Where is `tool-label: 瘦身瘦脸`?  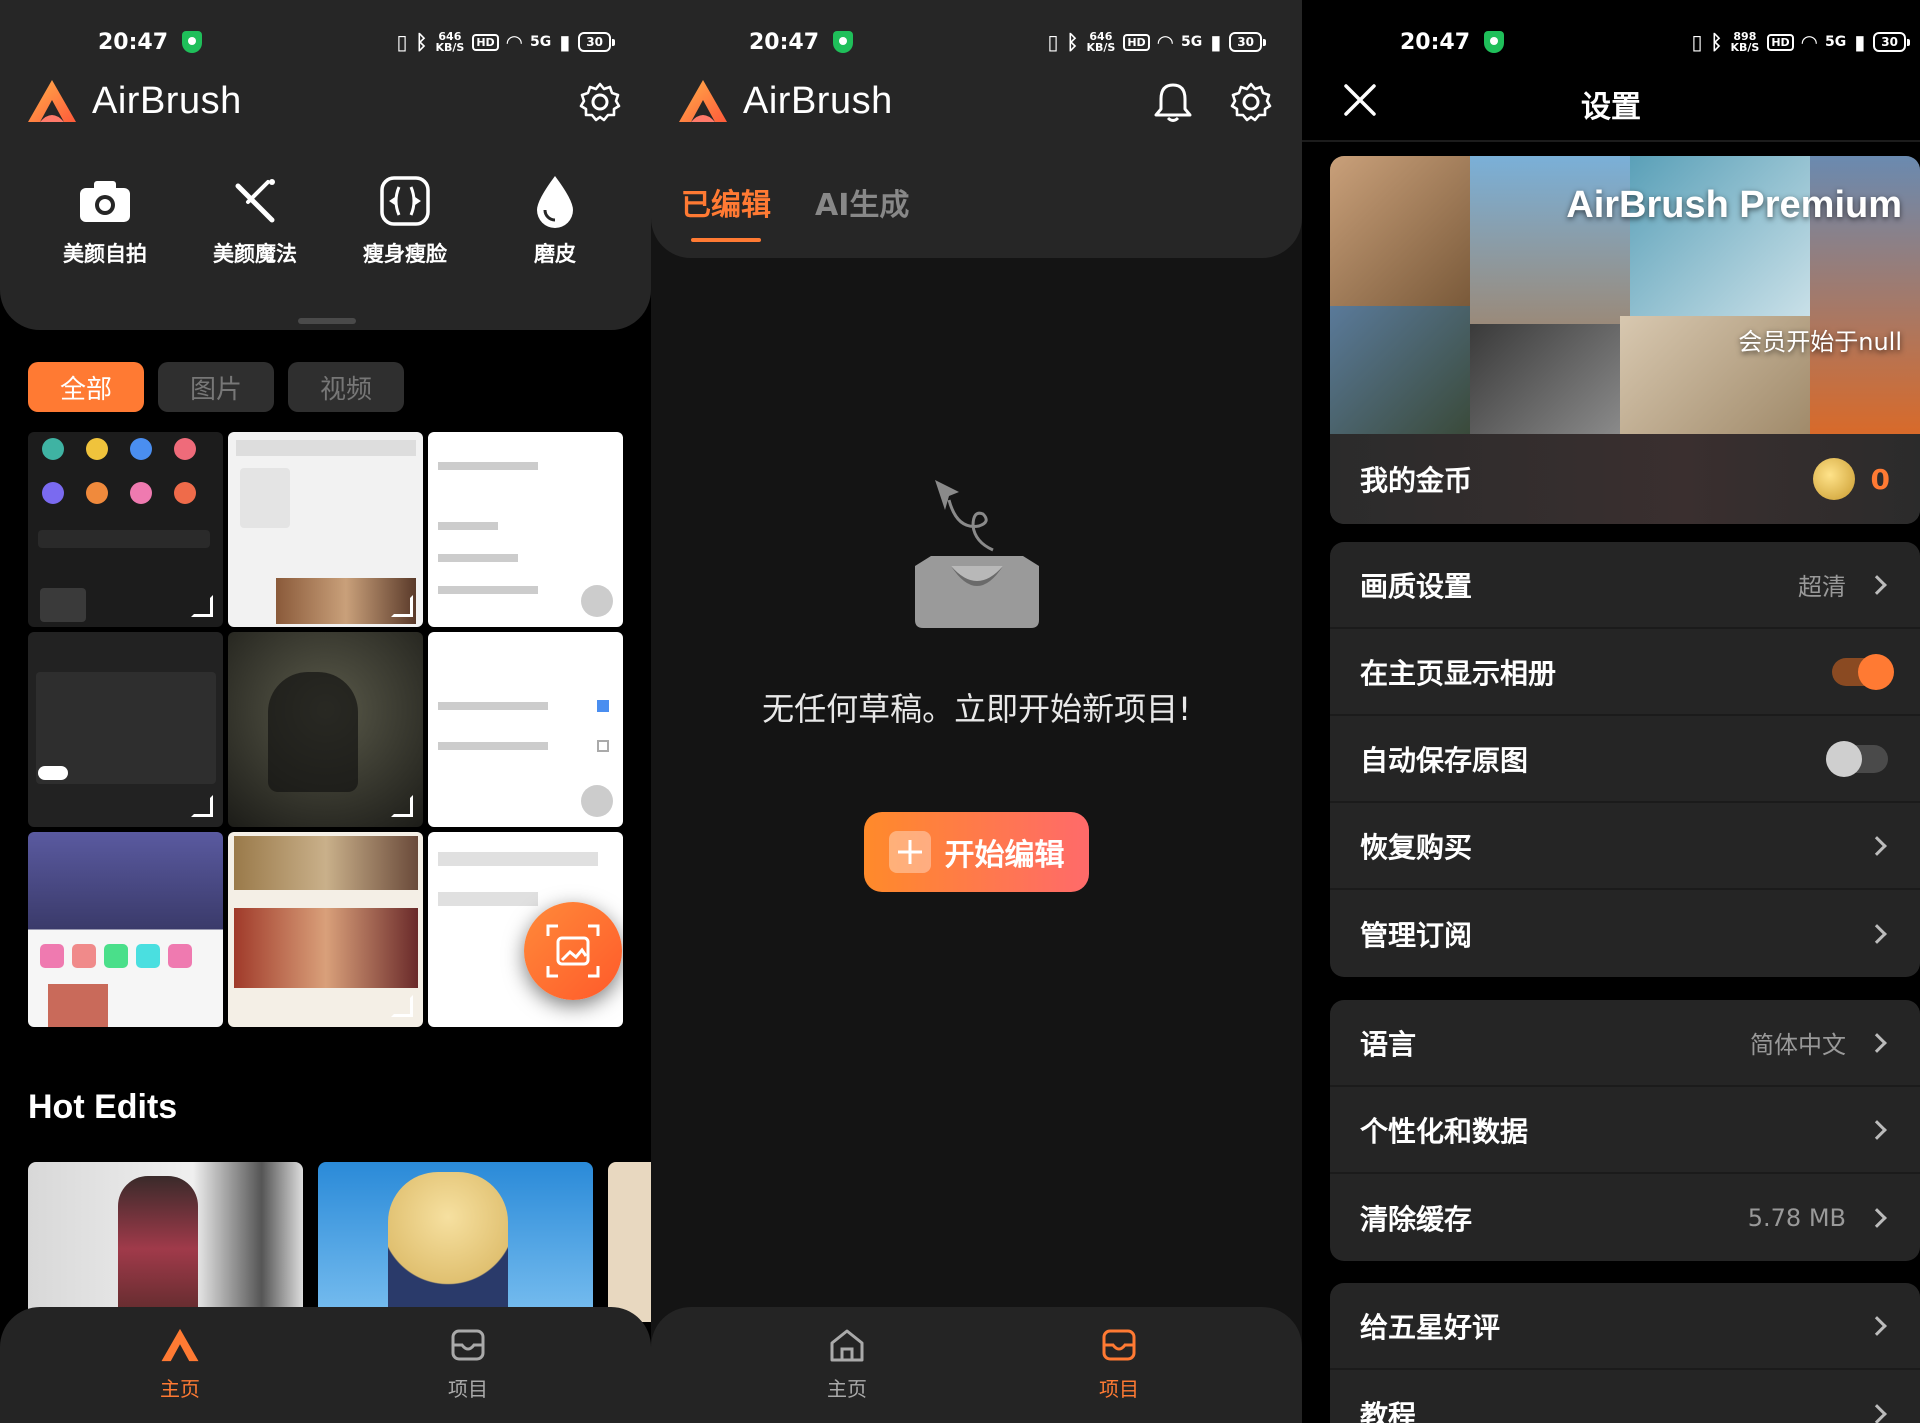 tool-label: 瘦身瘦脸 is located at coordinates (405, 254).